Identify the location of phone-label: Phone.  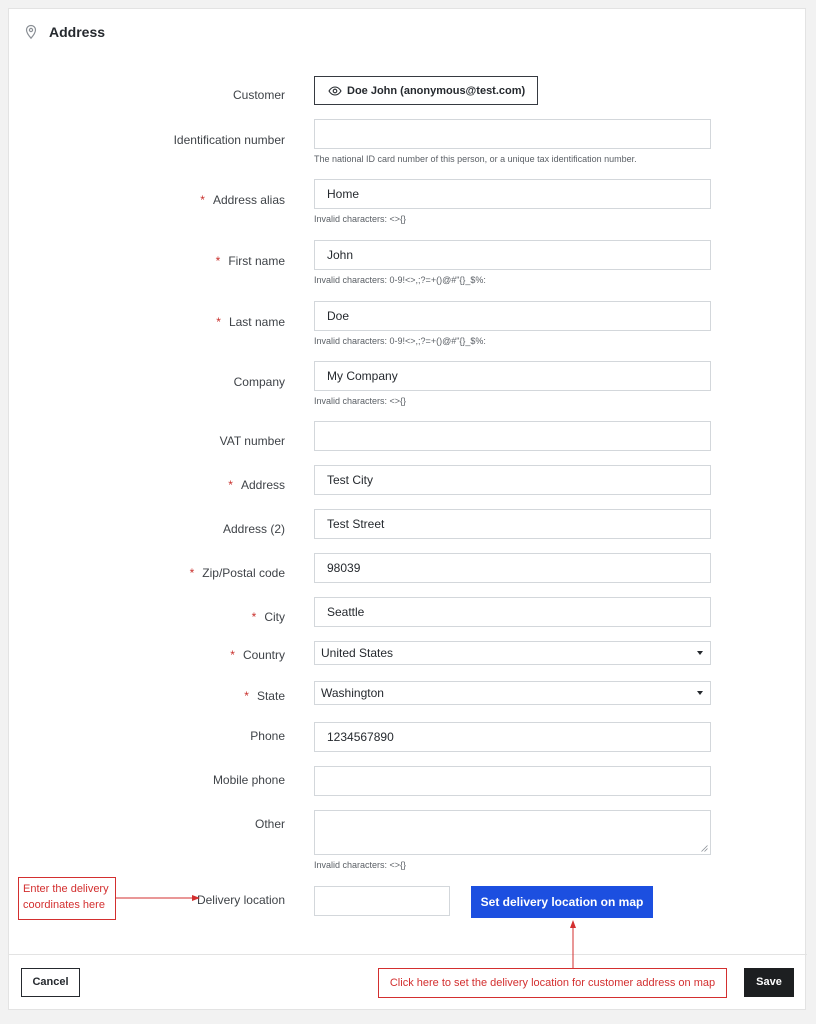
(267, 736).